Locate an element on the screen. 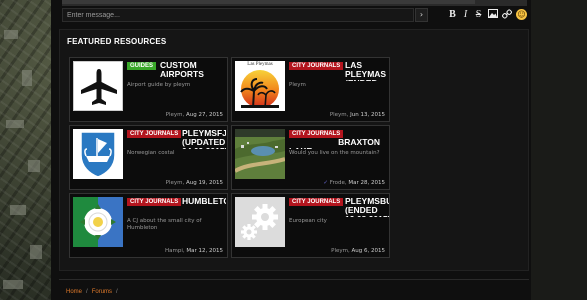 Image resolution: width=587 pixels, height=300 pixels. image-icon is located at coordinates (492, 13).